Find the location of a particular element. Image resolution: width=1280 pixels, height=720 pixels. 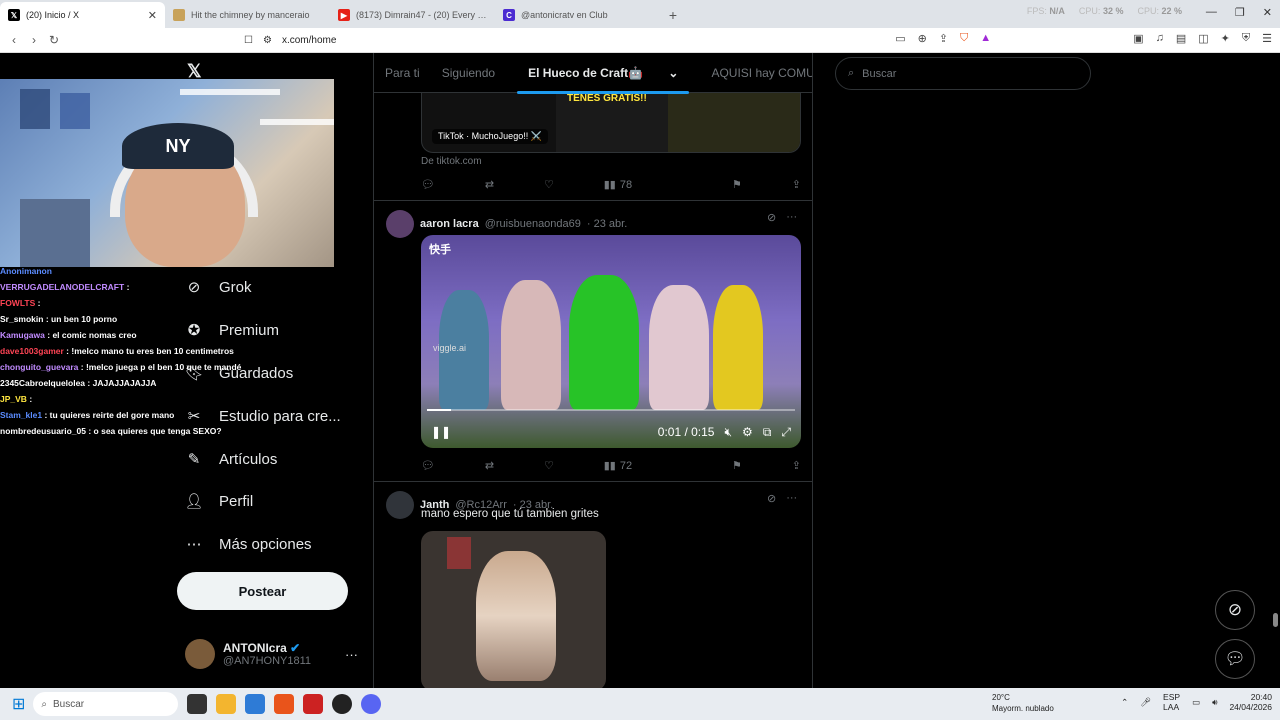

app-icon is located at coordinates (313, 704).